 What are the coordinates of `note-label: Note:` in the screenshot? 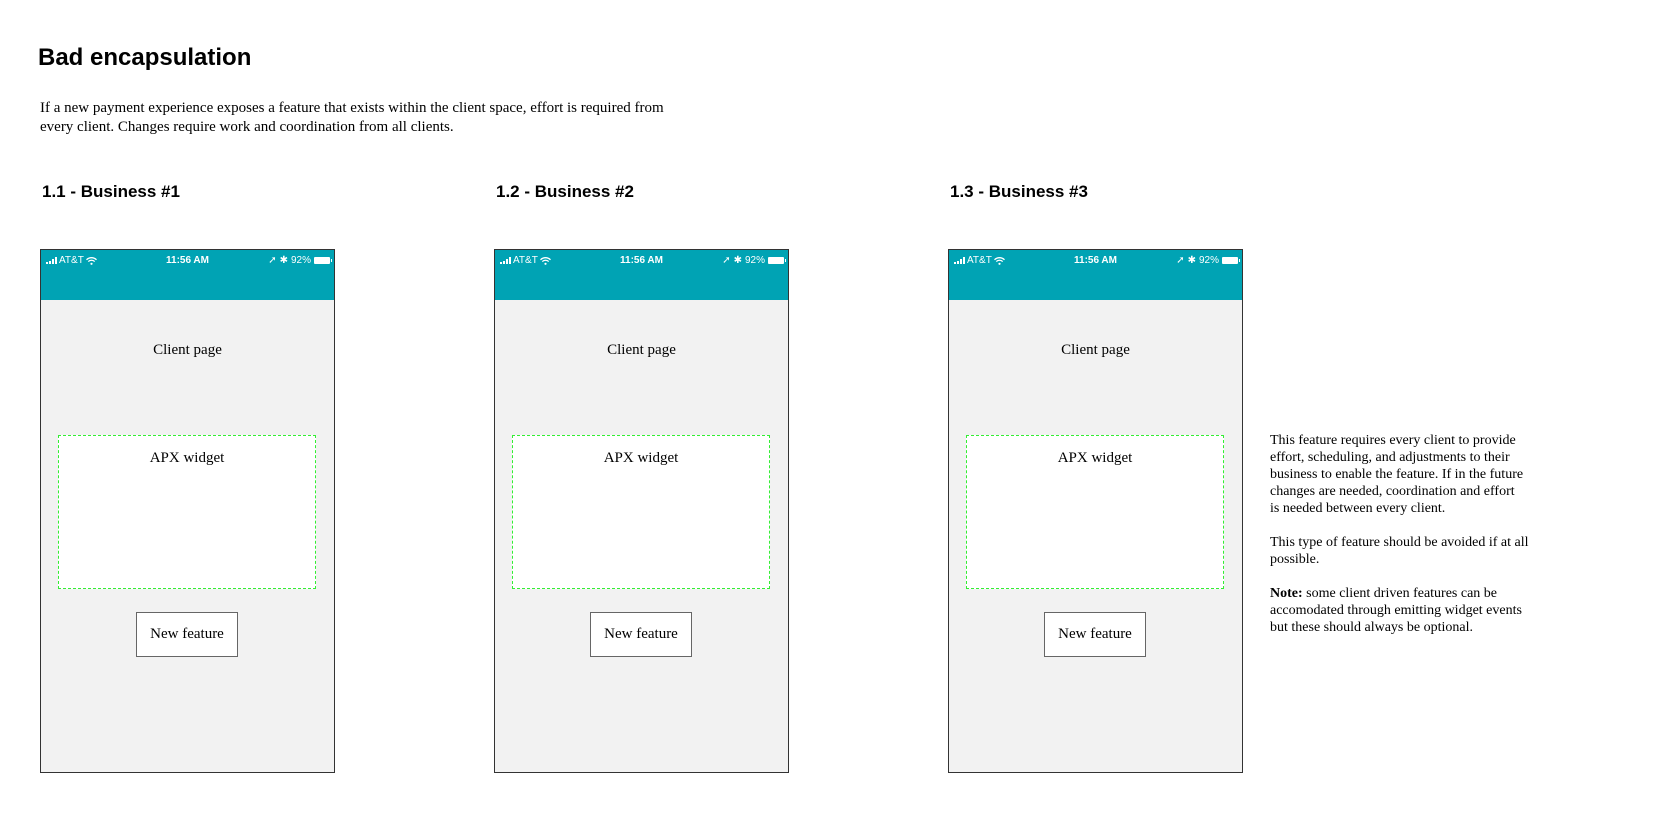 It's located at (1286, 593).